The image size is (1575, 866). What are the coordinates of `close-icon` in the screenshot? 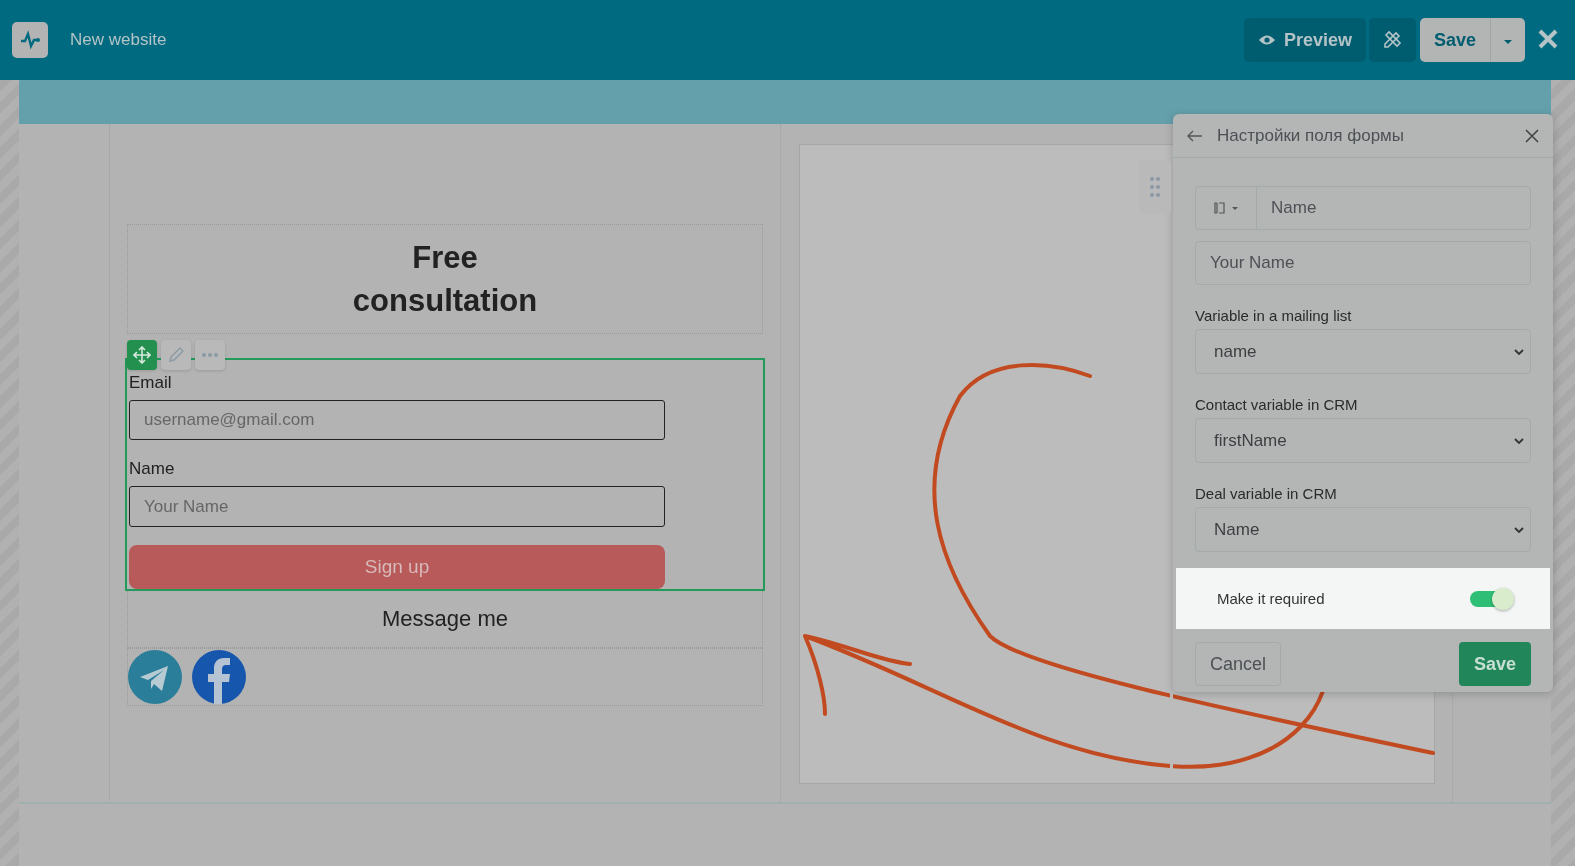 It's located at (1532, 135).